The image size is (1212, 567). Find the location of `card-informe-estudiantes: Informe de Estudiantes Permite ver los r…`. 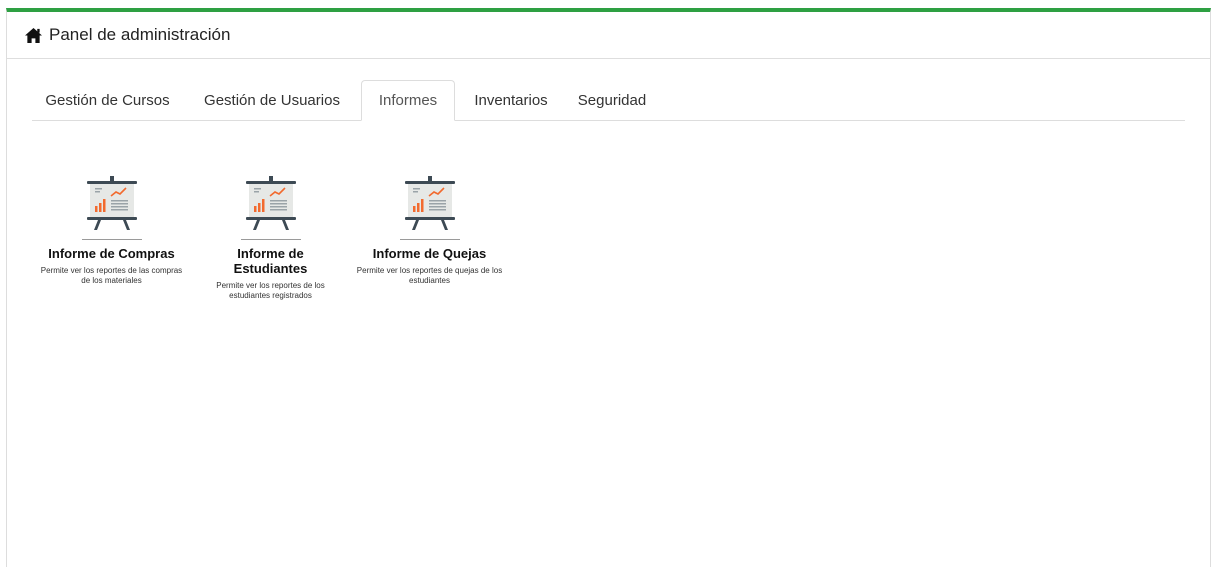

card-informe-estudiantes: Informe de Estudiantes Permite ver los r… is located at coordinates (270, 238).